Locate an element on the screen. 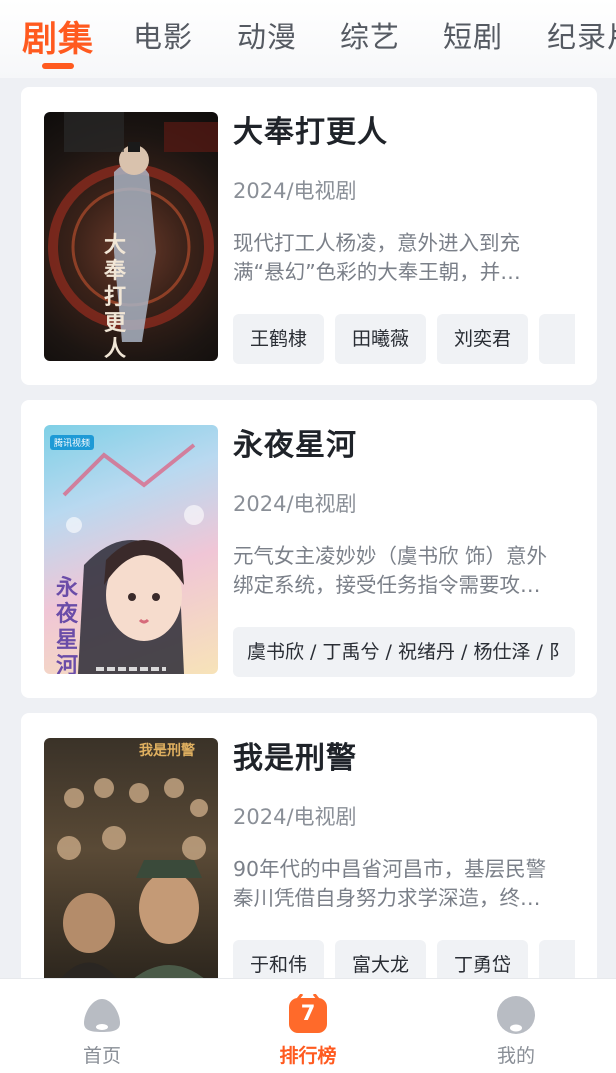 Image resolution: width=616 pixels, height=1073 pixels. nav-profile: 我的 is located at coordinates (516, 1026).